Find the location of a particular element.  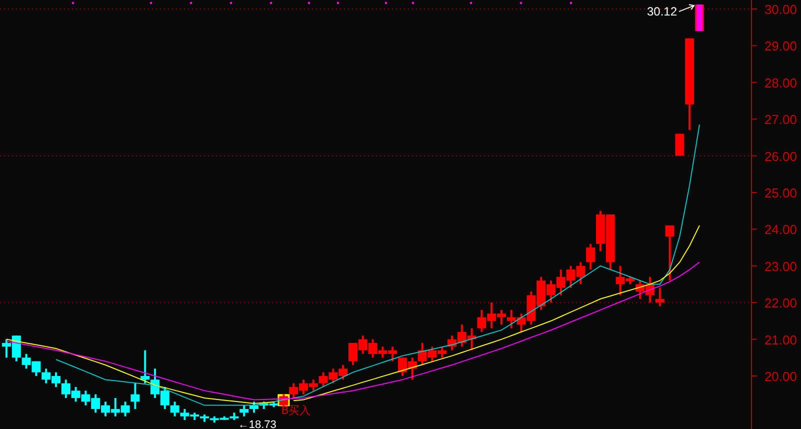

axis-label: 20.00 is located at coordinates (780, 376).